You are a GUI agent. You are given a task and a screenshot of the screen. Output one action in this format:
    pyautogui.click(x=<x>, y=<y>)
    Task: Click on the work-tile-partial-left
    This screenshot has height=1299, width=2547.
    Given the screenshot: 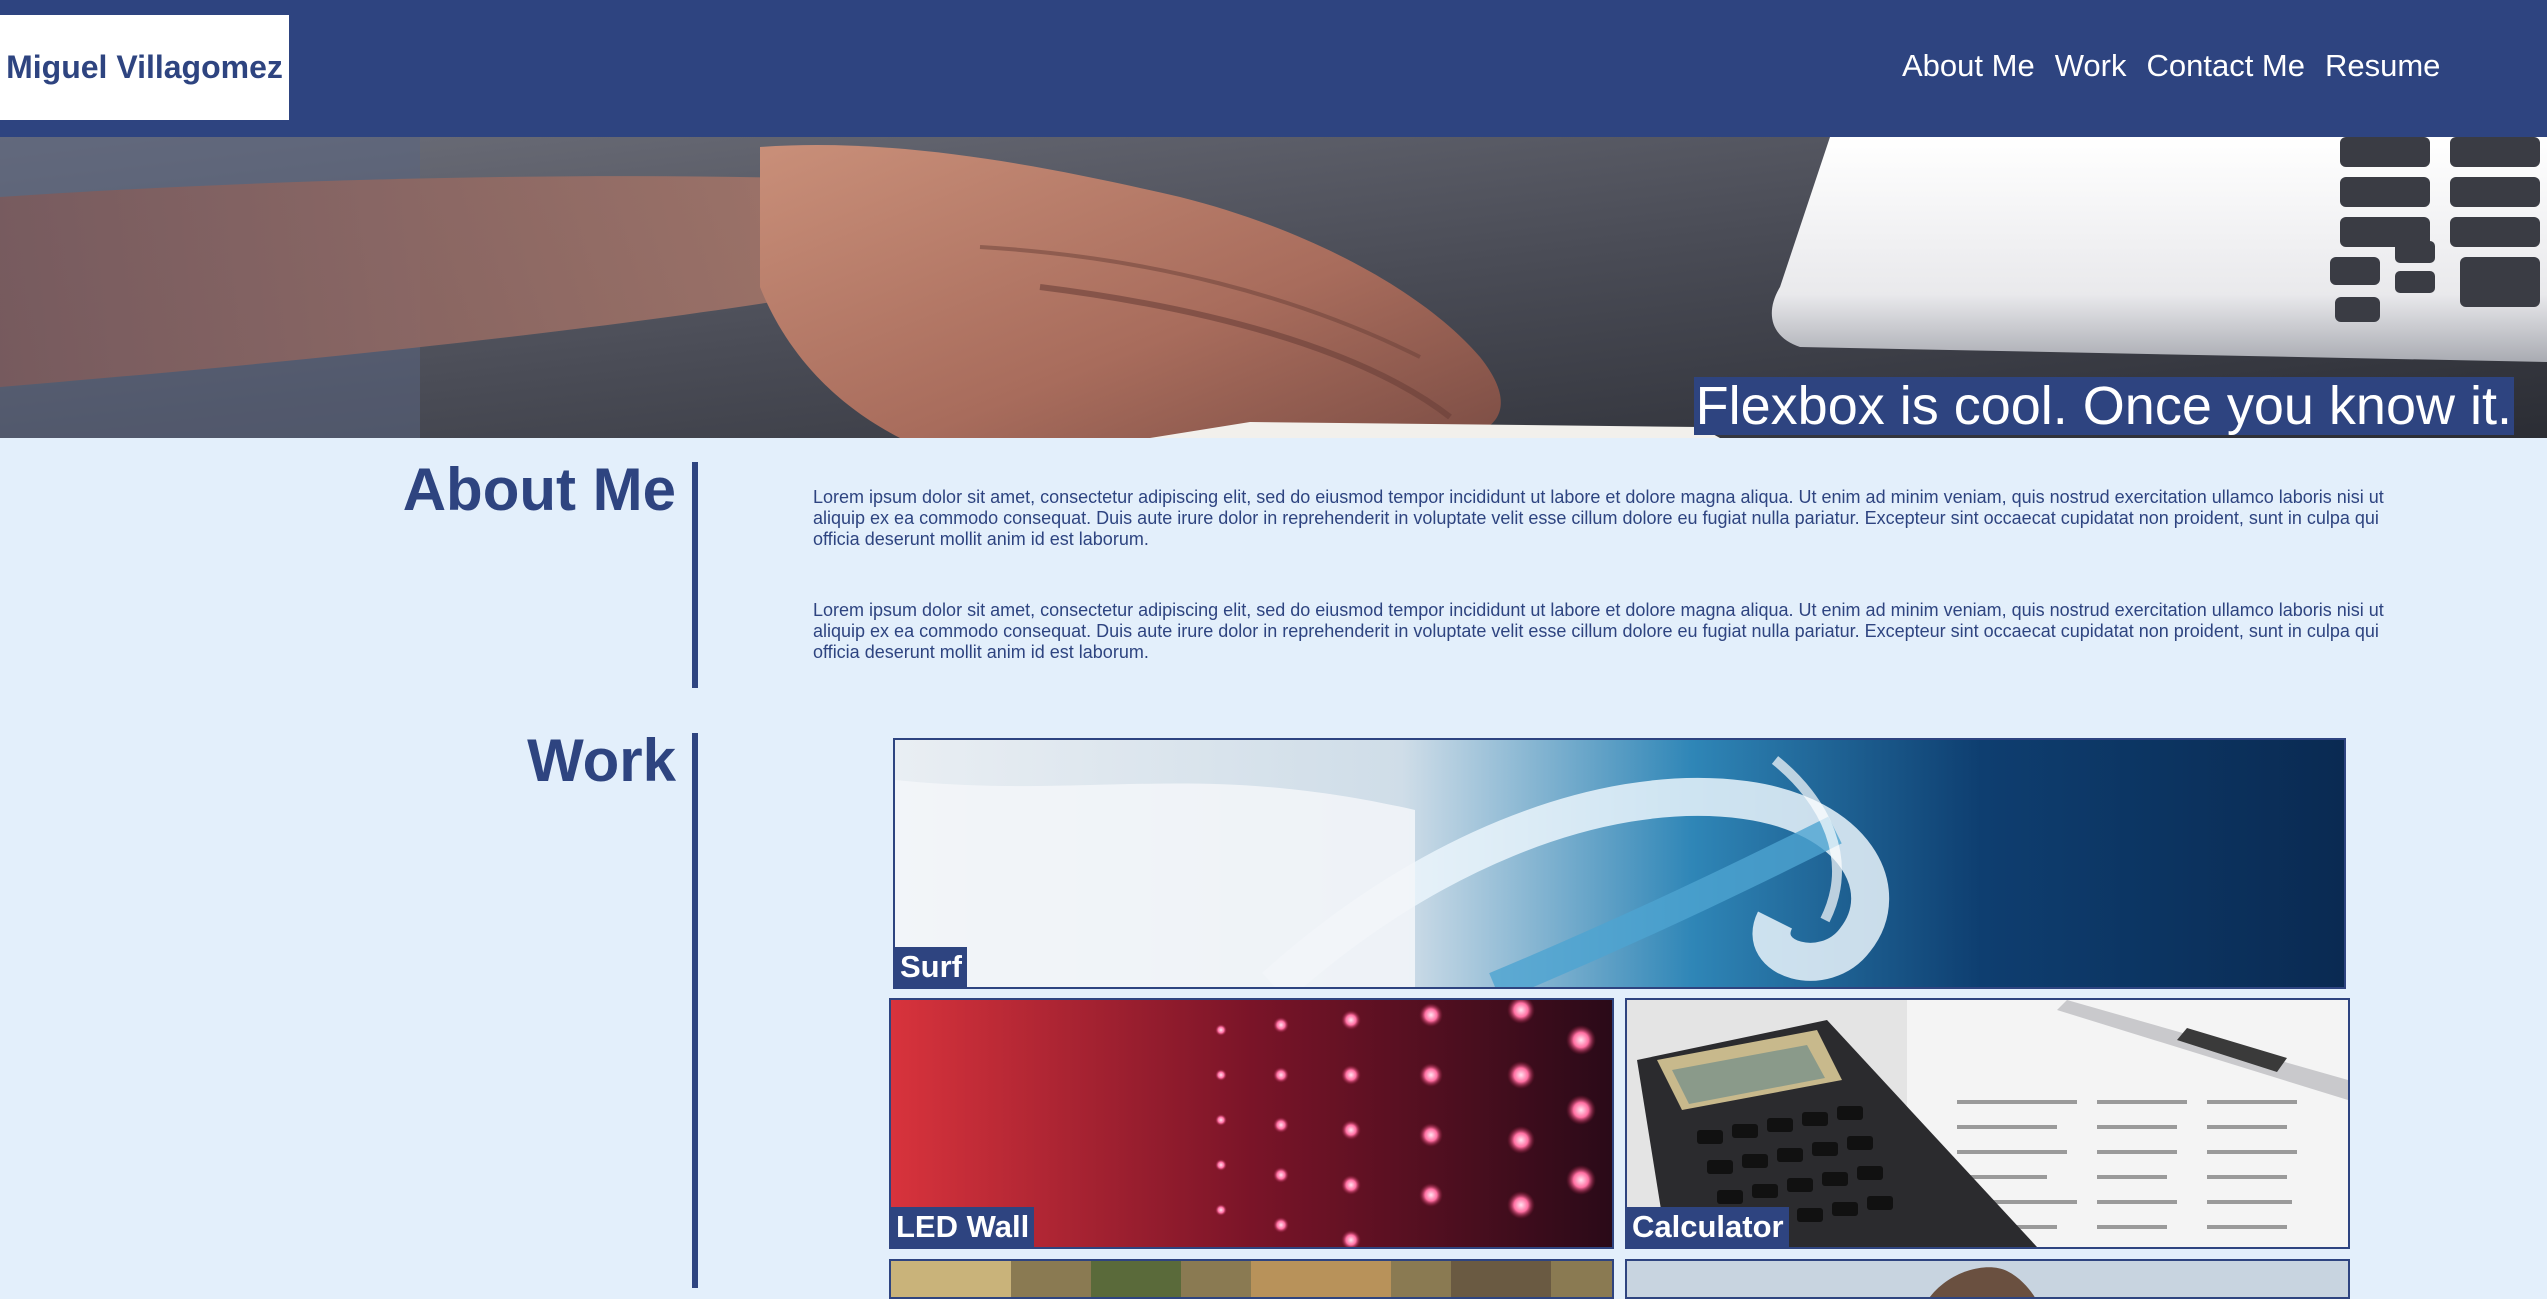 What is the action you would take?
    pyautogui.click(x=1251, y=1279)
    